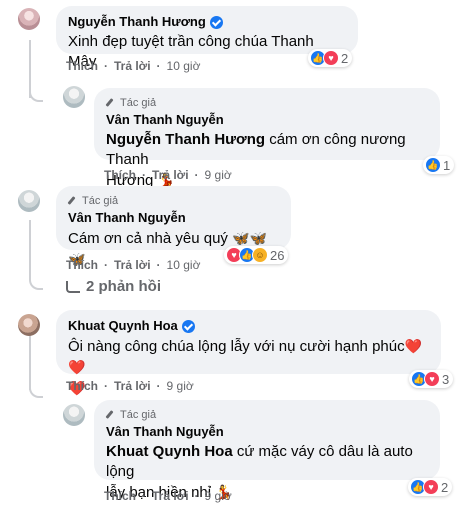  Describe the element at coordinates (277, 255) in the screenshot. I see `reaction-count: 26` at that location.